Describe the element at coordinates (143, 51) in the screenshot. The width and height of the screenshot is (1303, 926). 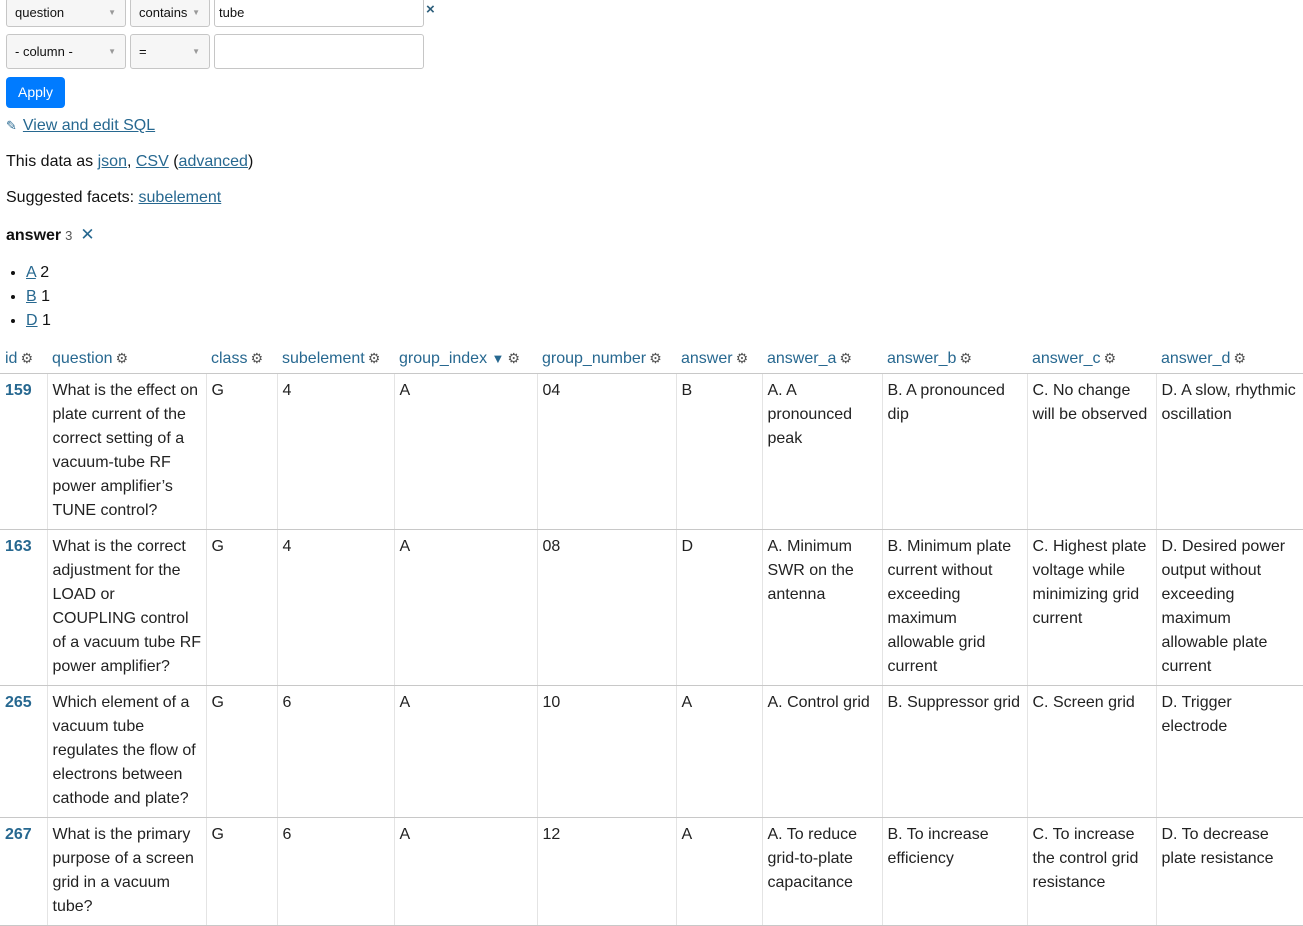
I see `filter-operator-value: =` at that location.